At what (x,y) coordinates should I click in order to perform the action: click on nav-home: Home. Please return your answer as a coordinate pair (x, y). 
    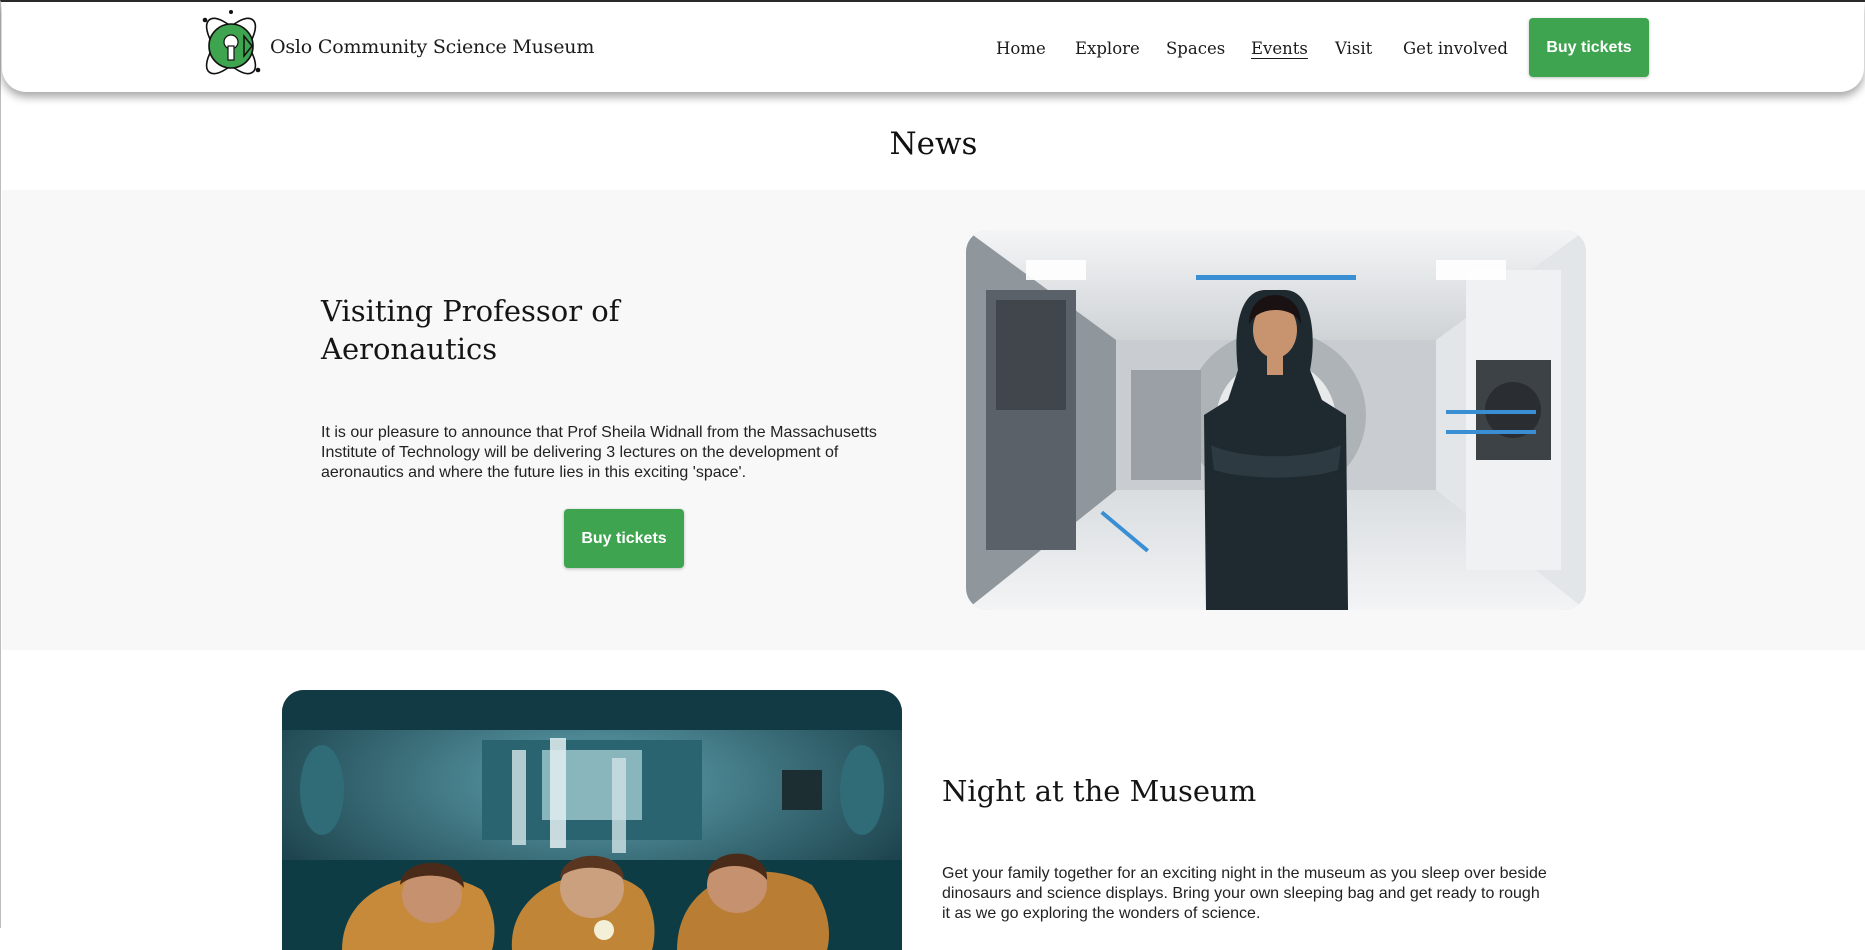
    Looking at the image, I should click on (1021, 48).